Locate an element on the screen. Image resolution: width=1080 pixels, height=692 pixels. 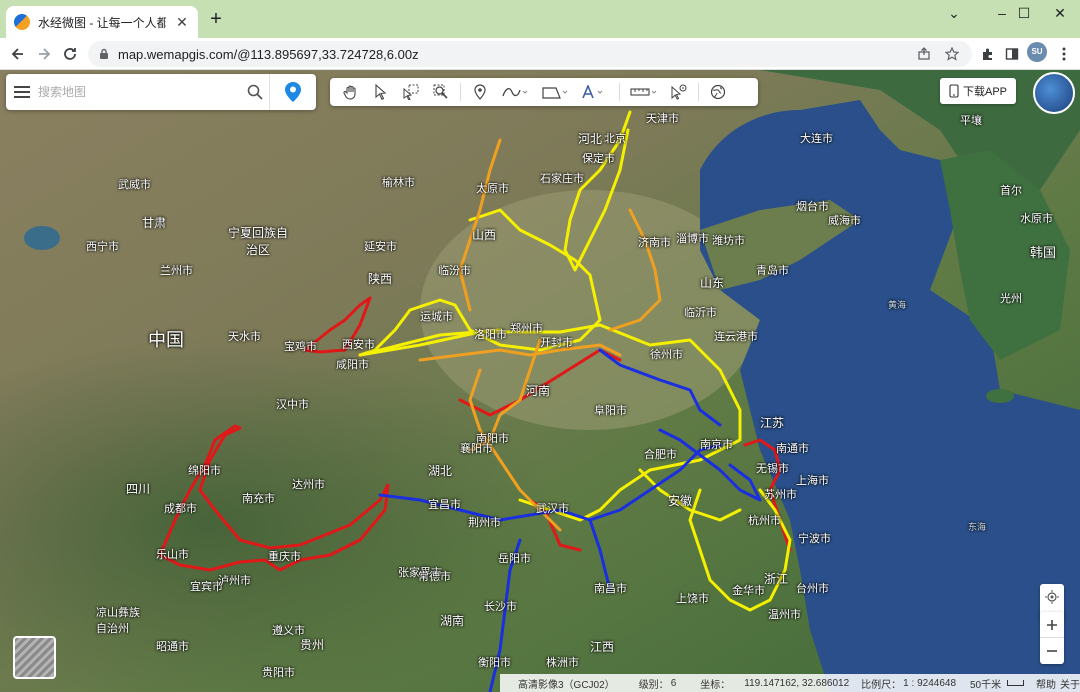
tab-title: 水经微图 - 让每一个人都有自己 is located at coordinates (102, 22).